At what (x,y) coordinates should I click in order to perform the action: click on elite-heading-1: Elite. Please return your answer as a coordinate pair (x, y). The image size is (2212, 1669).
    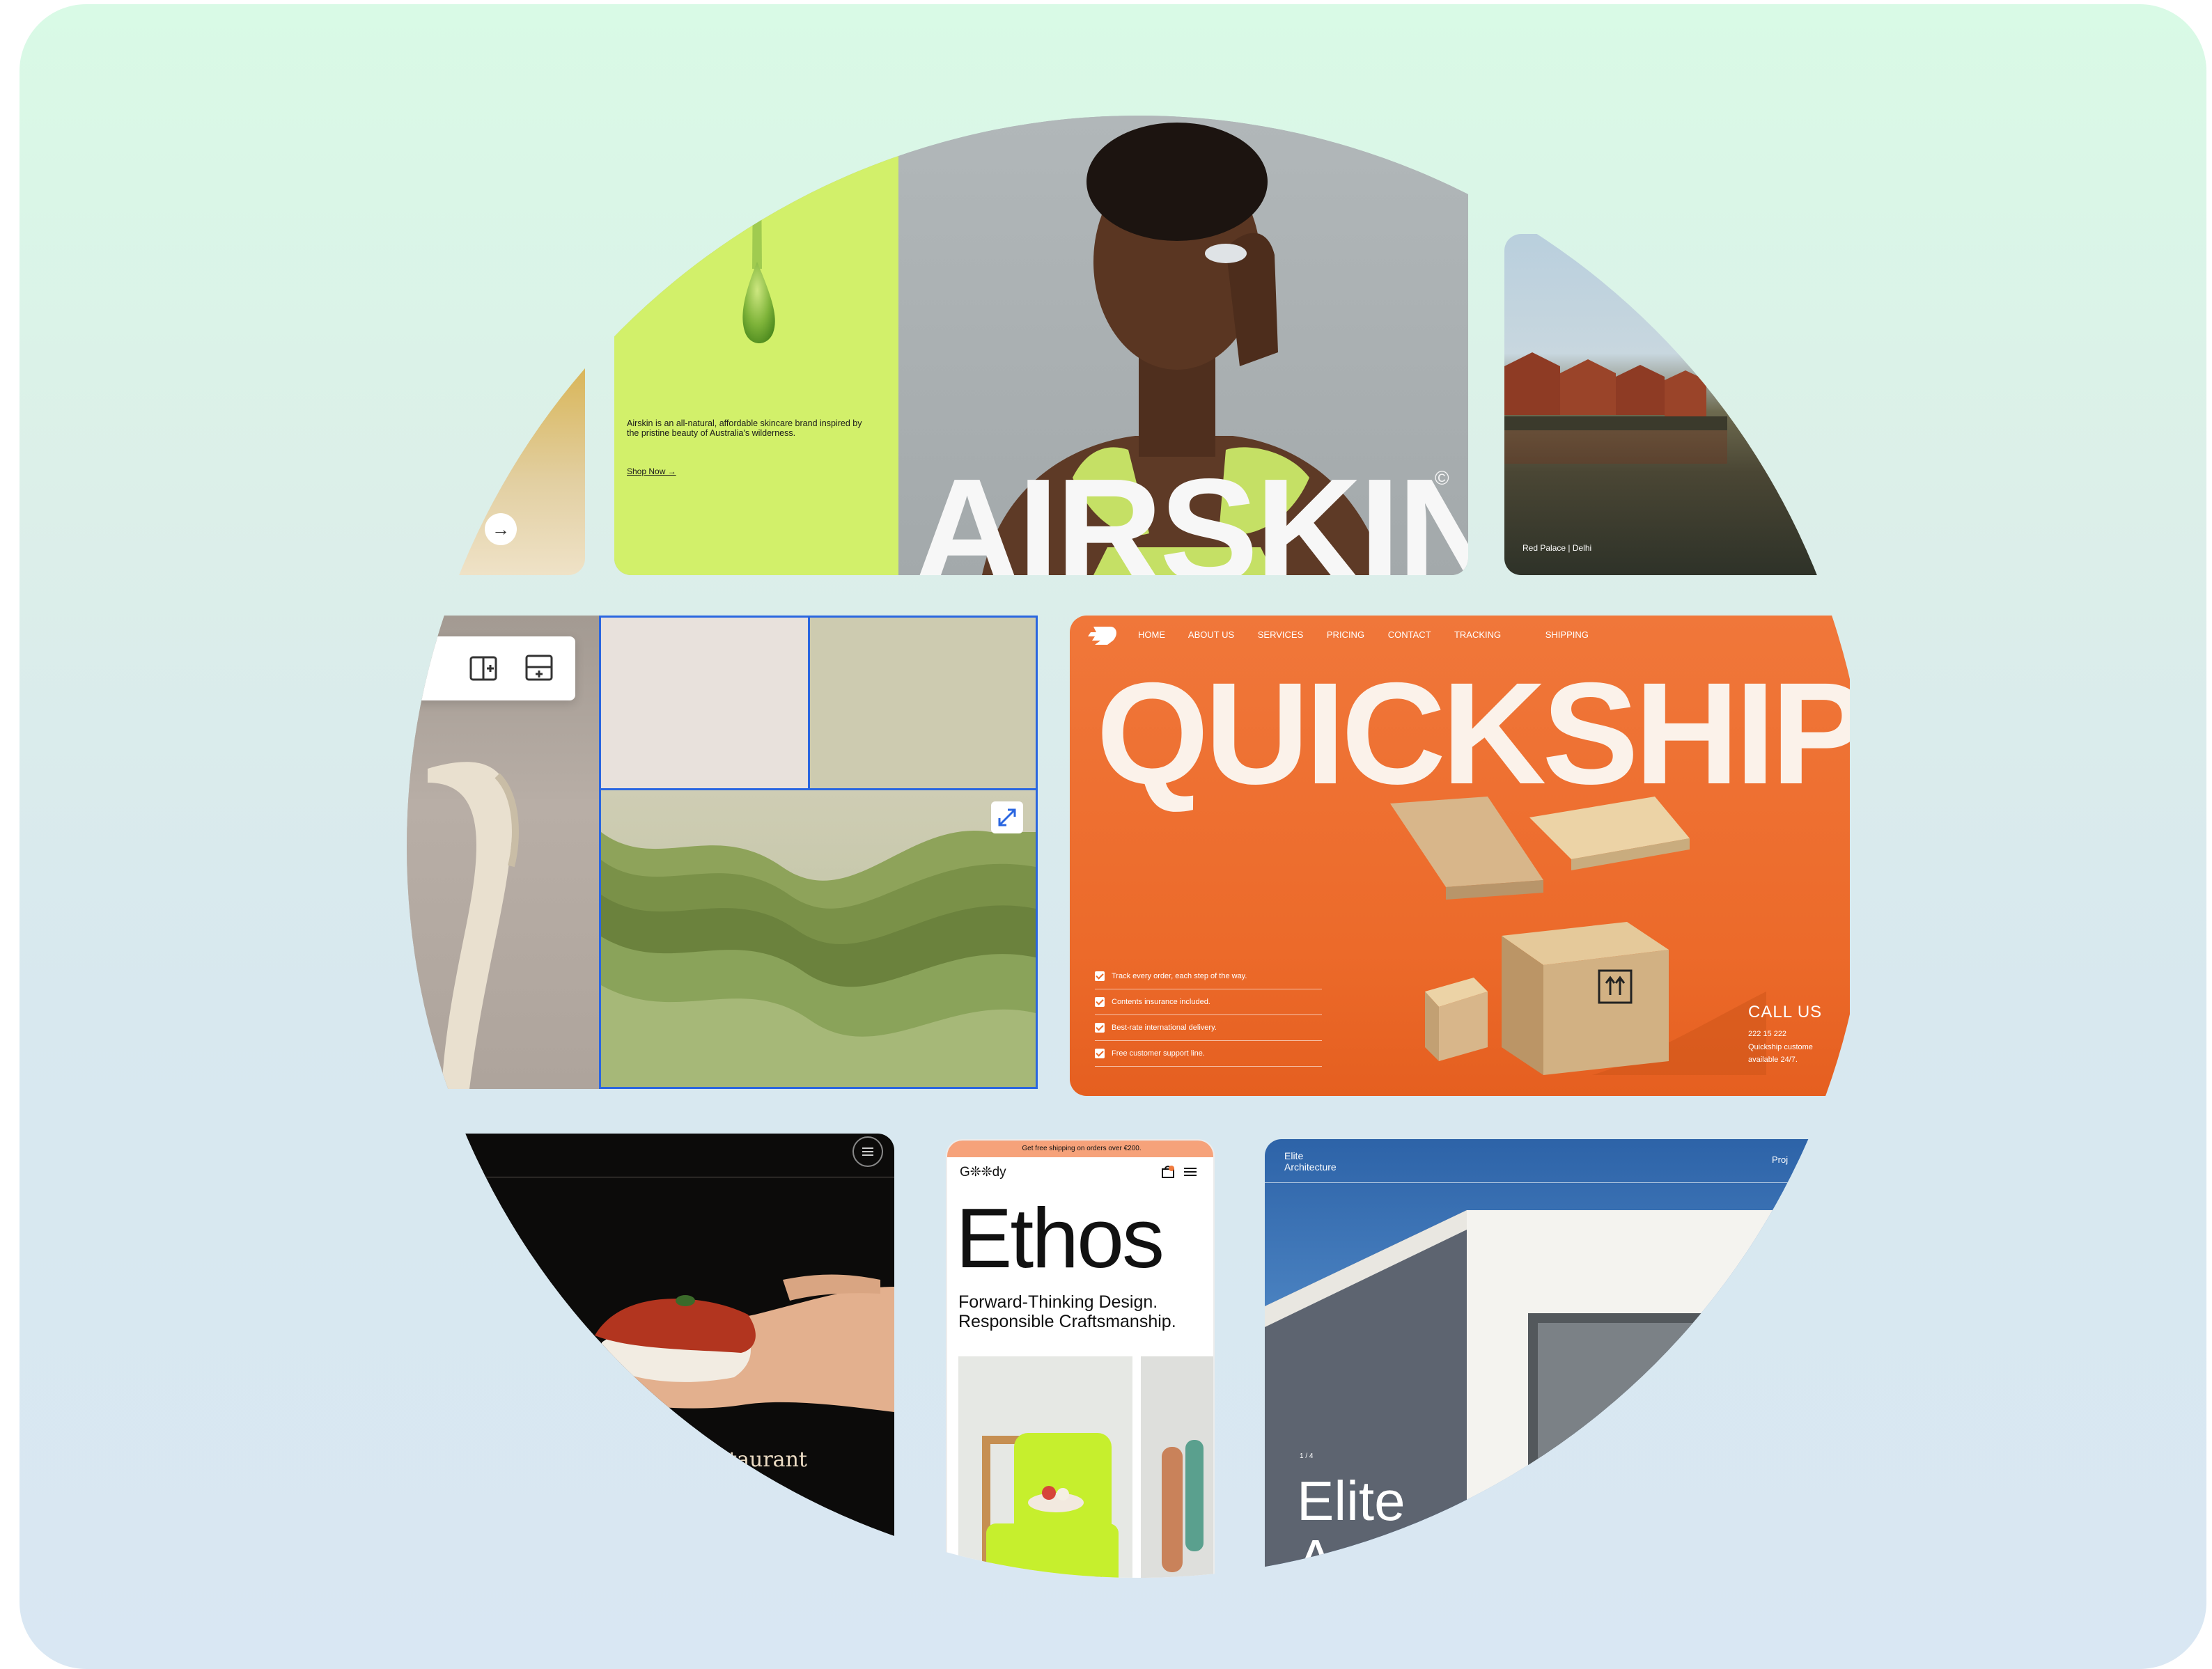
    Looking at the image, I should click on (1351, 1501).